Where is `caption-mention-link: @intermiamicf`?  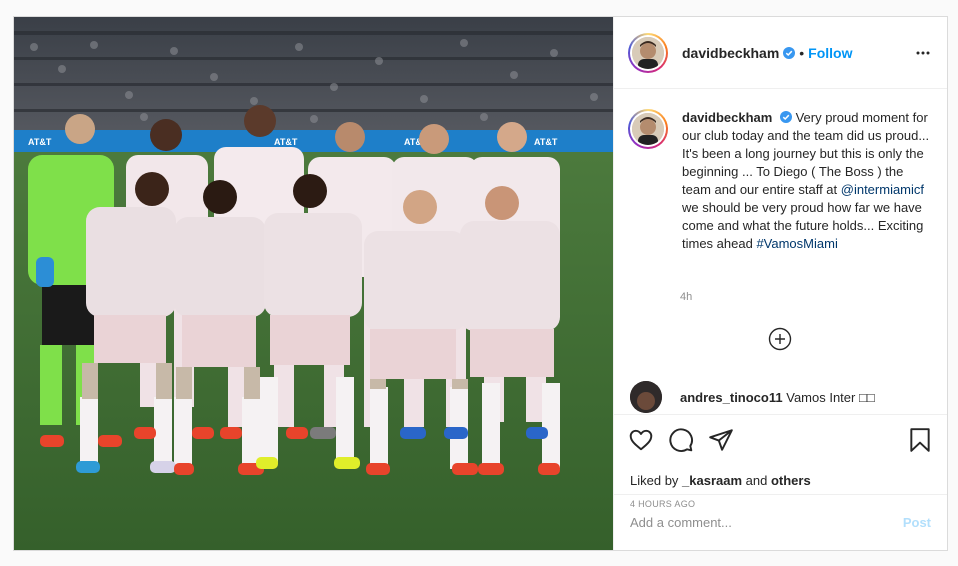 caption-mention-link: @intermiamicf is located at coordinates (882, 189).